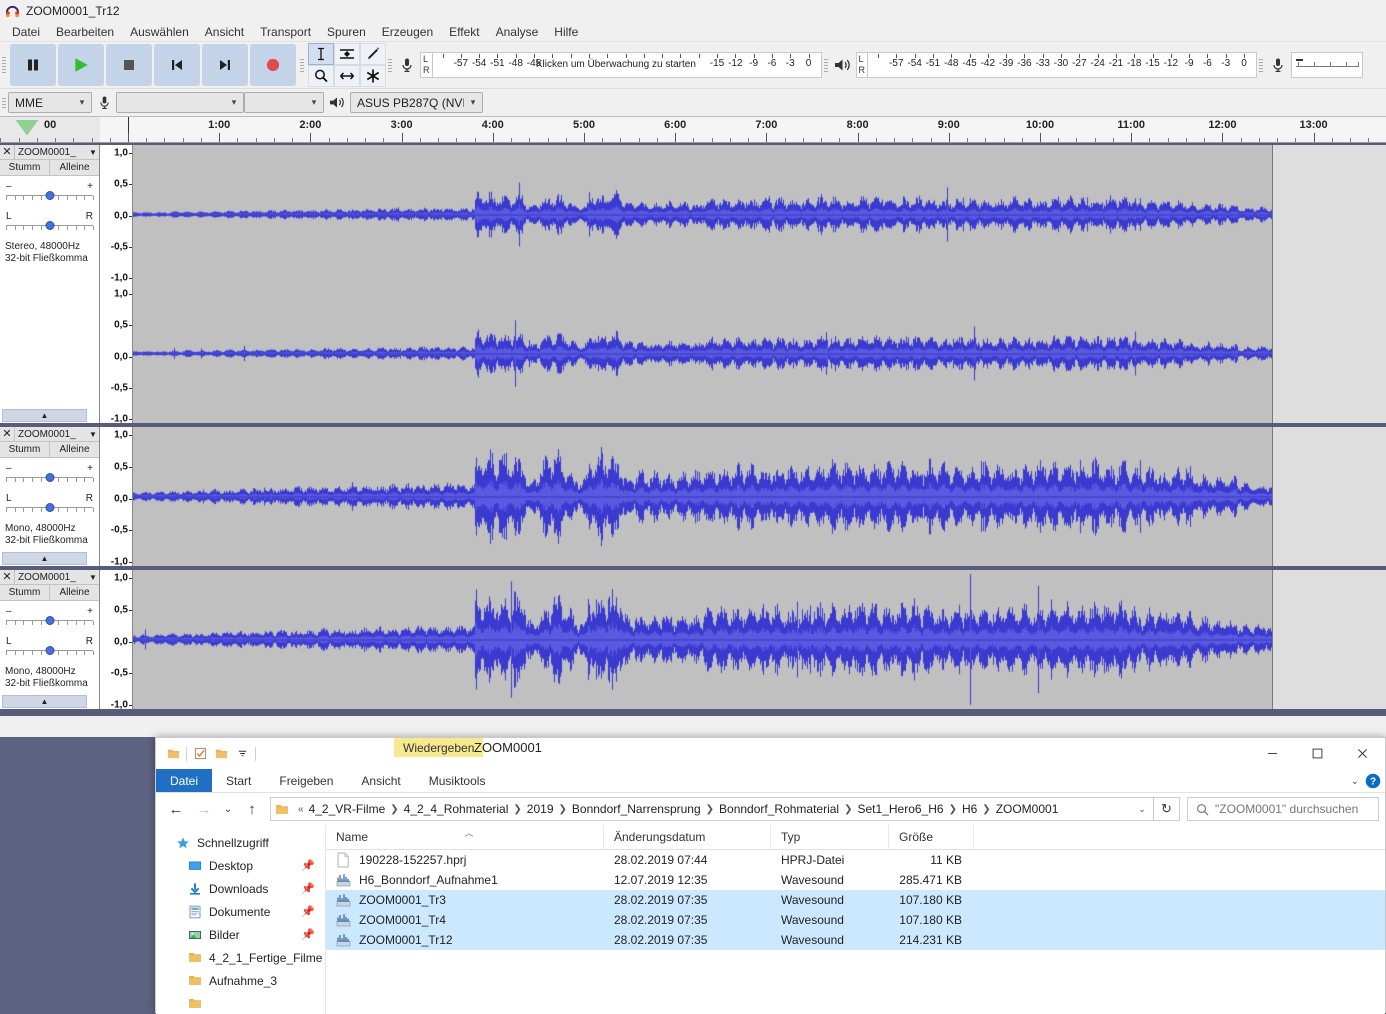 The image size is (1386, 1014). What do you see at coordinates (848, 809) in the screenshot?
I see `breadcrumb-chevron-4: ❯` at bounding box center [848, 809].